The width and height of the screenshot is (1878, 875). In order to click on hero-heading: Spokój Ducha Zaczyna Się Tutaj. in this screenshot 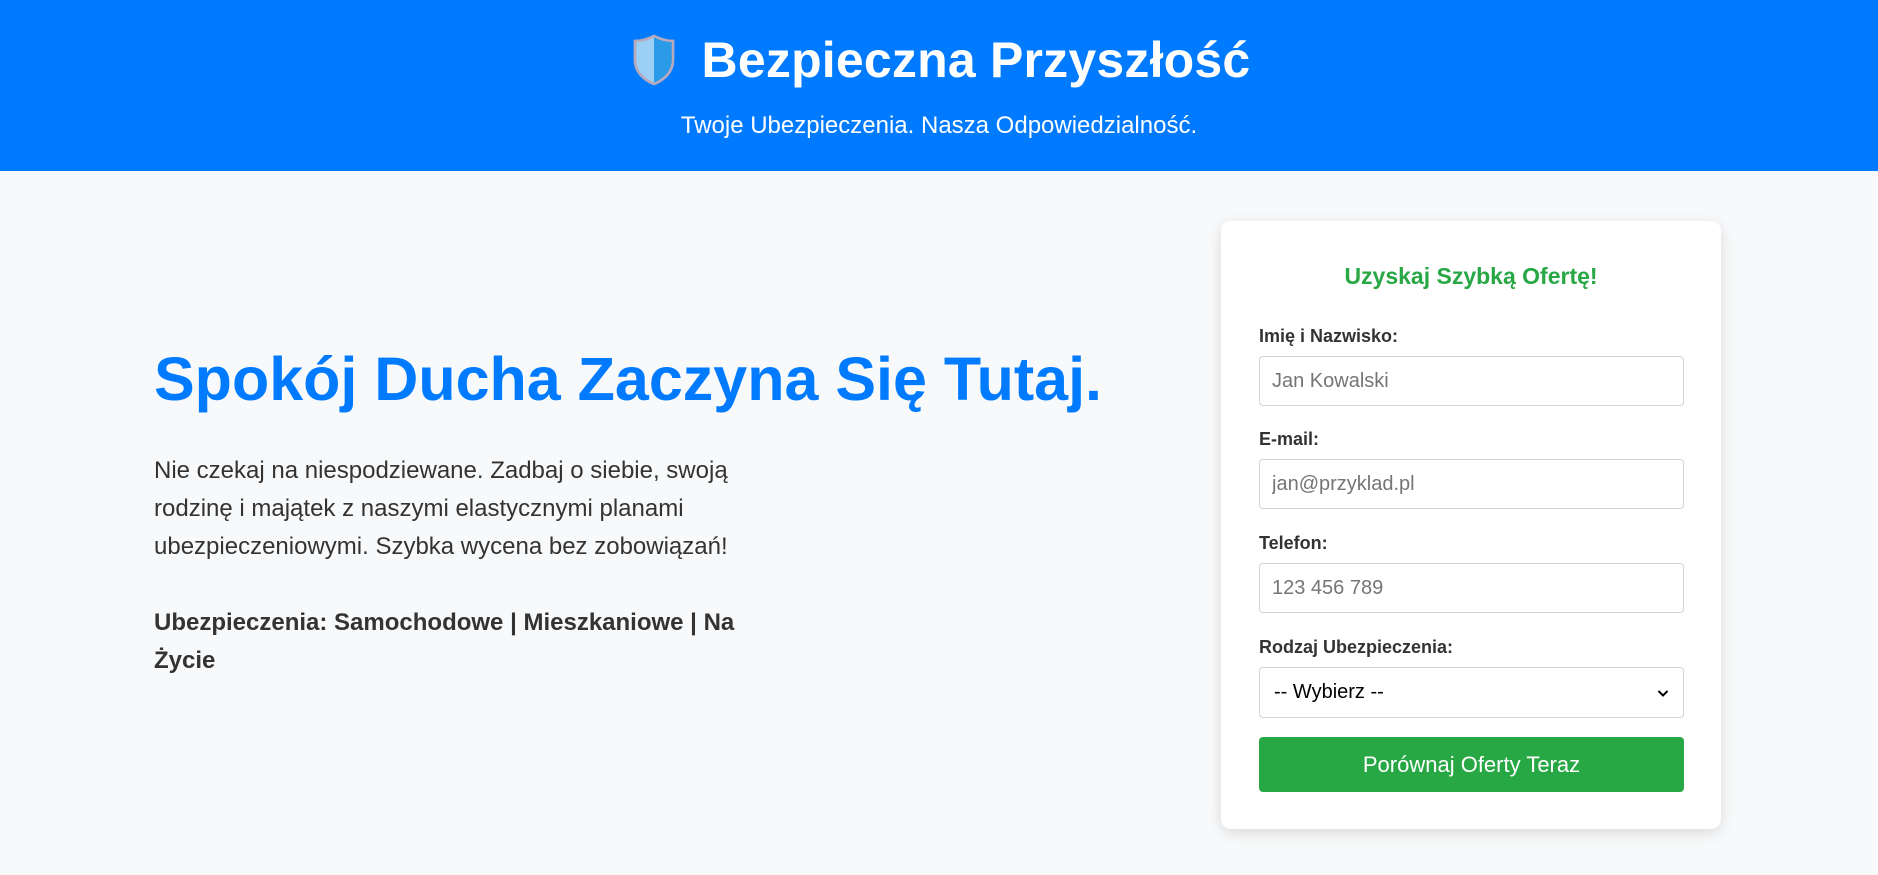, I will do `click(628, 379)`.